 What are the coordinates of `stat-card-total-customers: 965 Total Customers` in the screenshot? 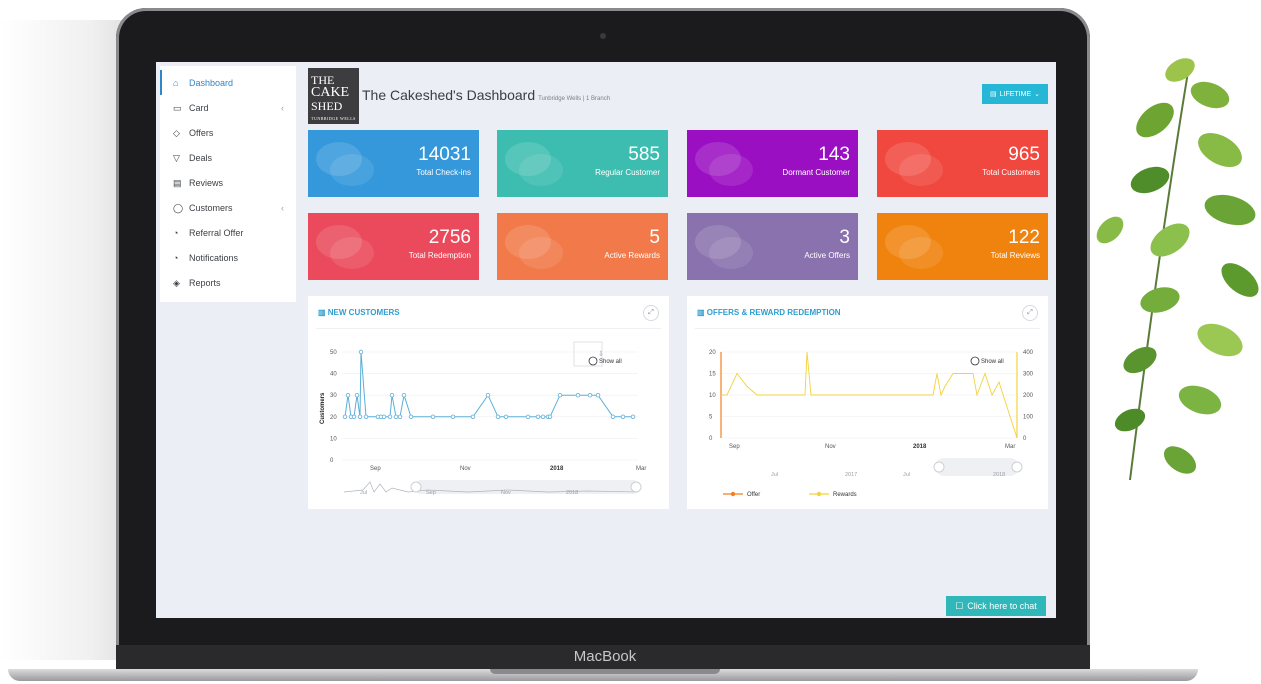 It's located at (962, 163).